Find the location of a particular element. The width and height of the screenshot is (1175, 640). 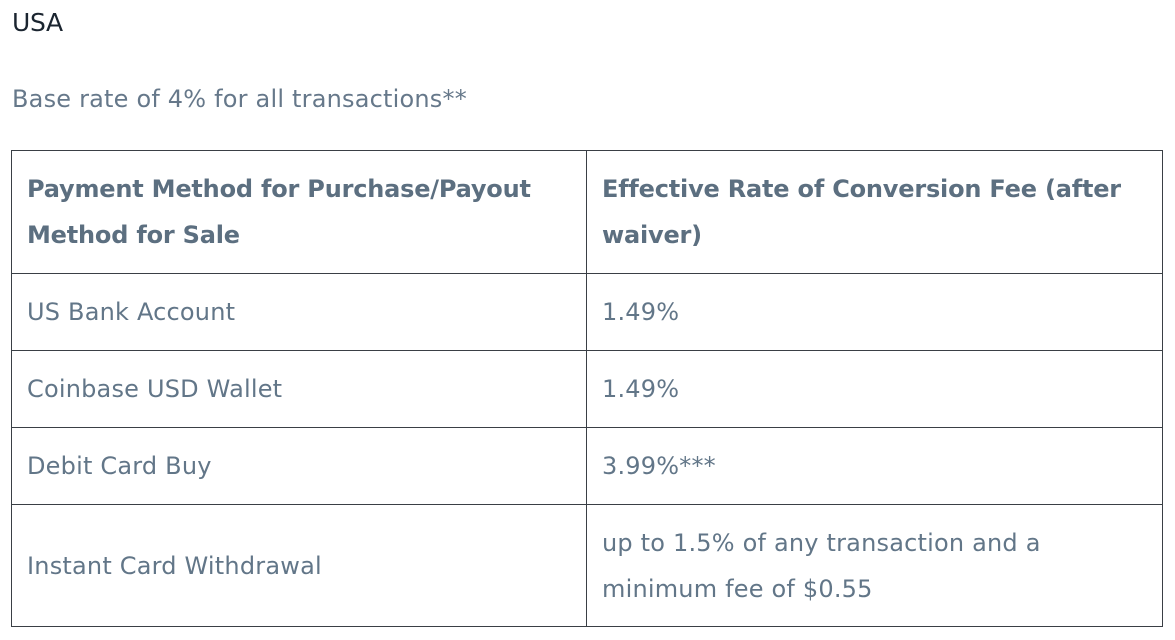

payment-method-cell: Coinbase USD Wallet is located at coordinates (299, 389).